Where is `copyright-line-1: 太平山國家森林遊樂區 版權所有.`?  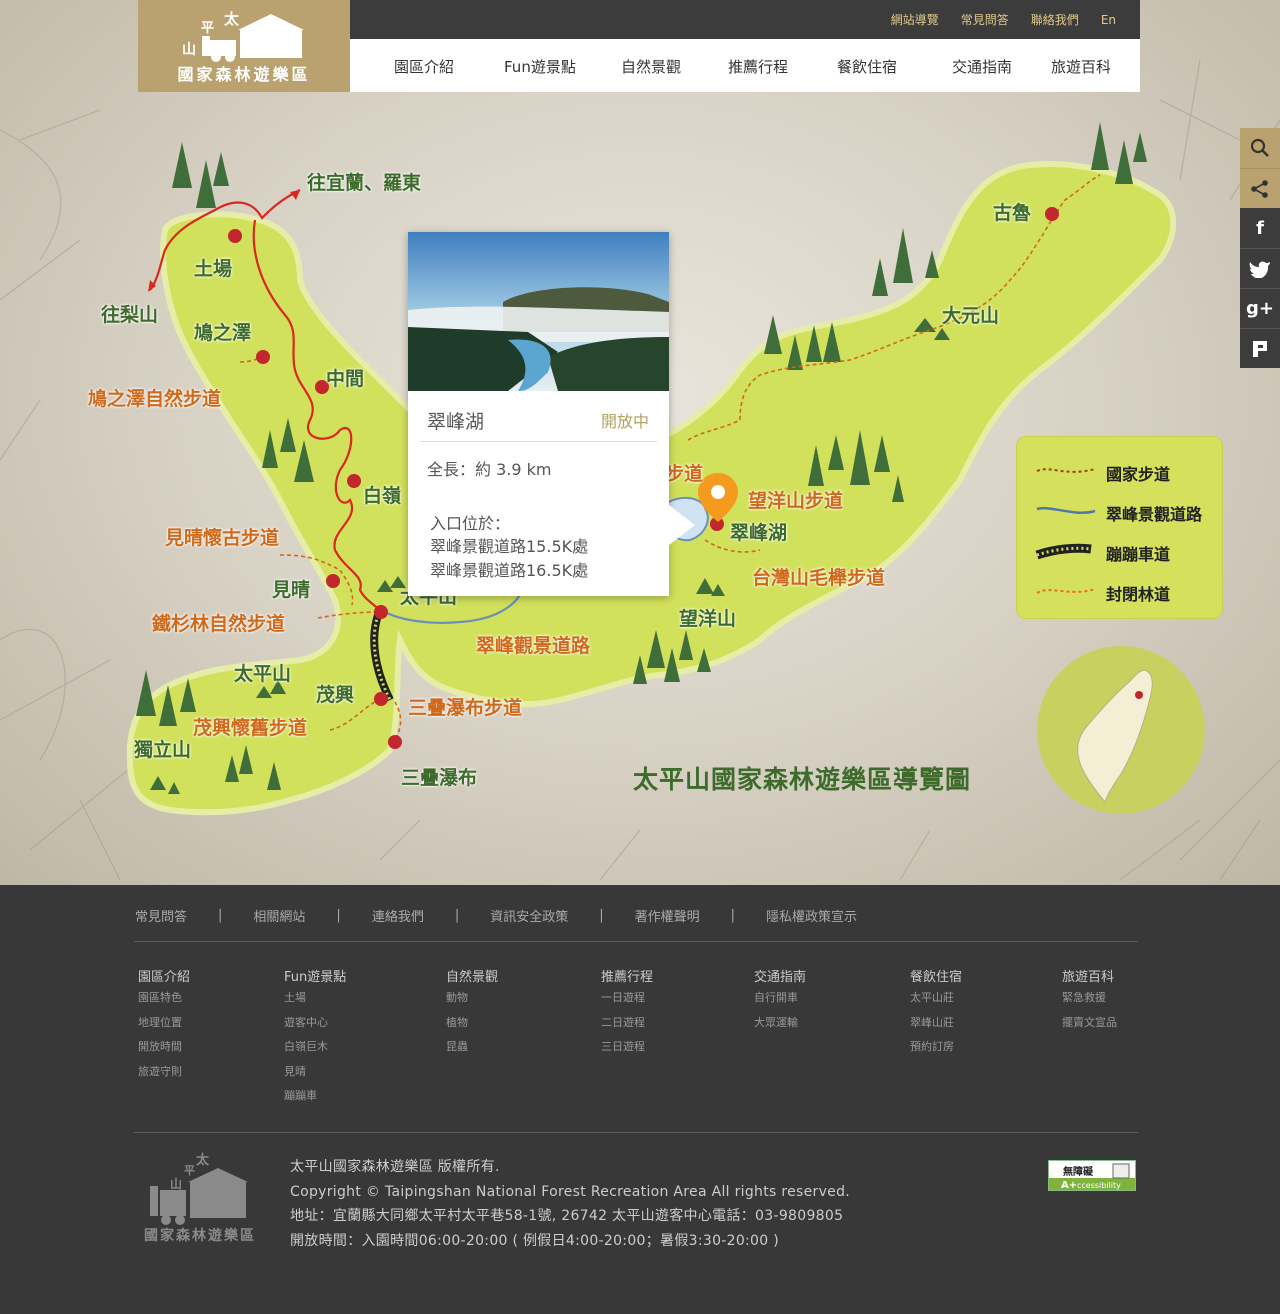
copyright-line-1: 太平山國家森林遊樂區 版權所有. is located at coordinates (395, 1167).